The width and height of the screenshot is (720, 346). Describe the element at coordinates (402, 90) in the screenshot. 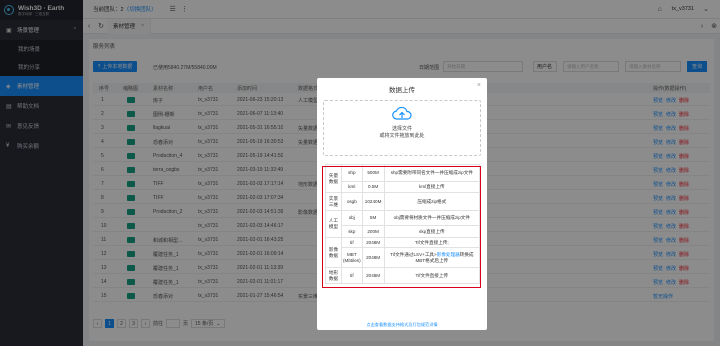

I see `dialog-title: 数据上传` at that location.